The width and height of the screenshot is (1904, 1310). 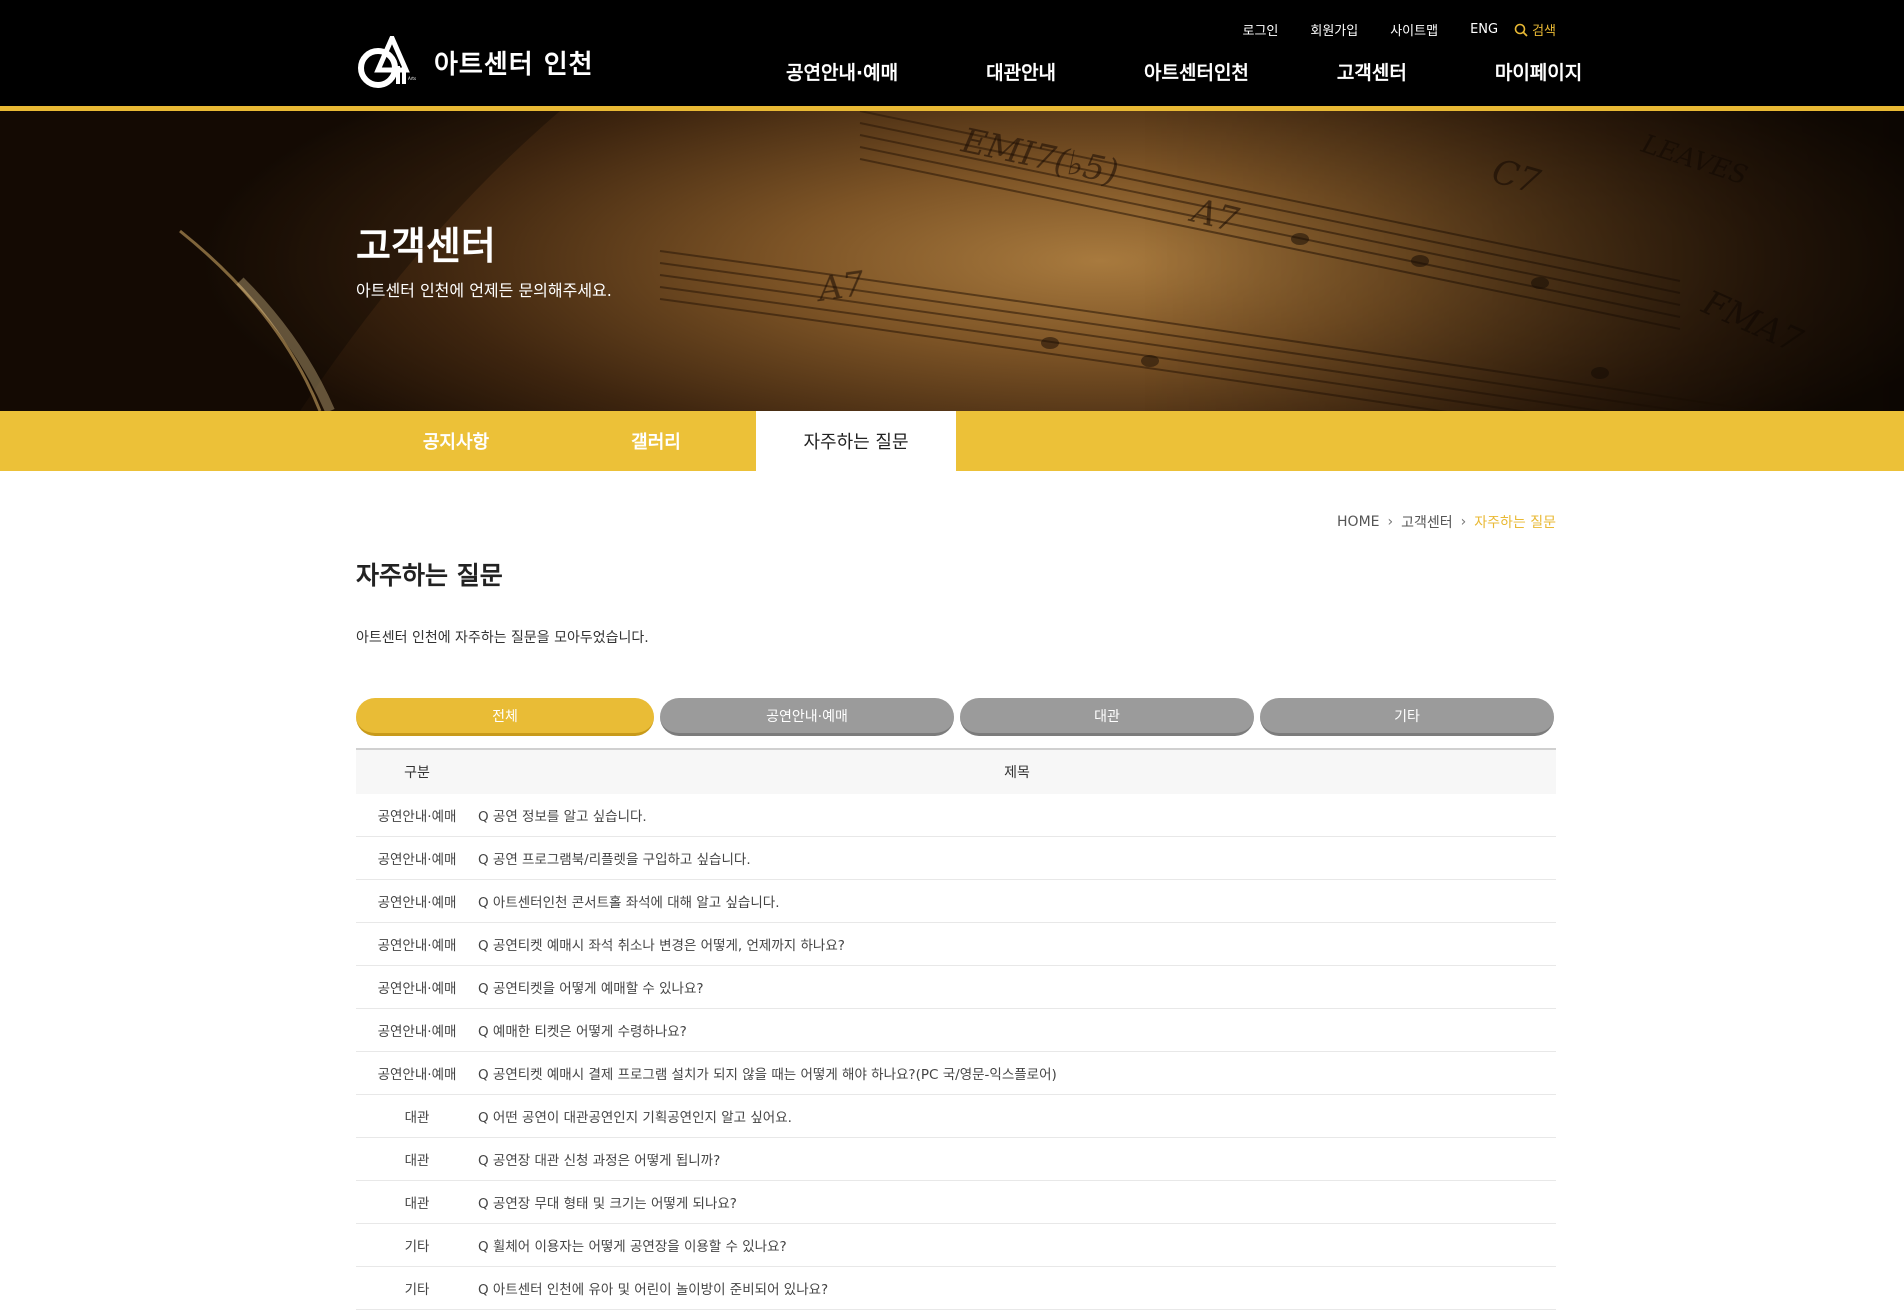 I want to click on column-header-title: 제목, so click(x=1017, y=771).